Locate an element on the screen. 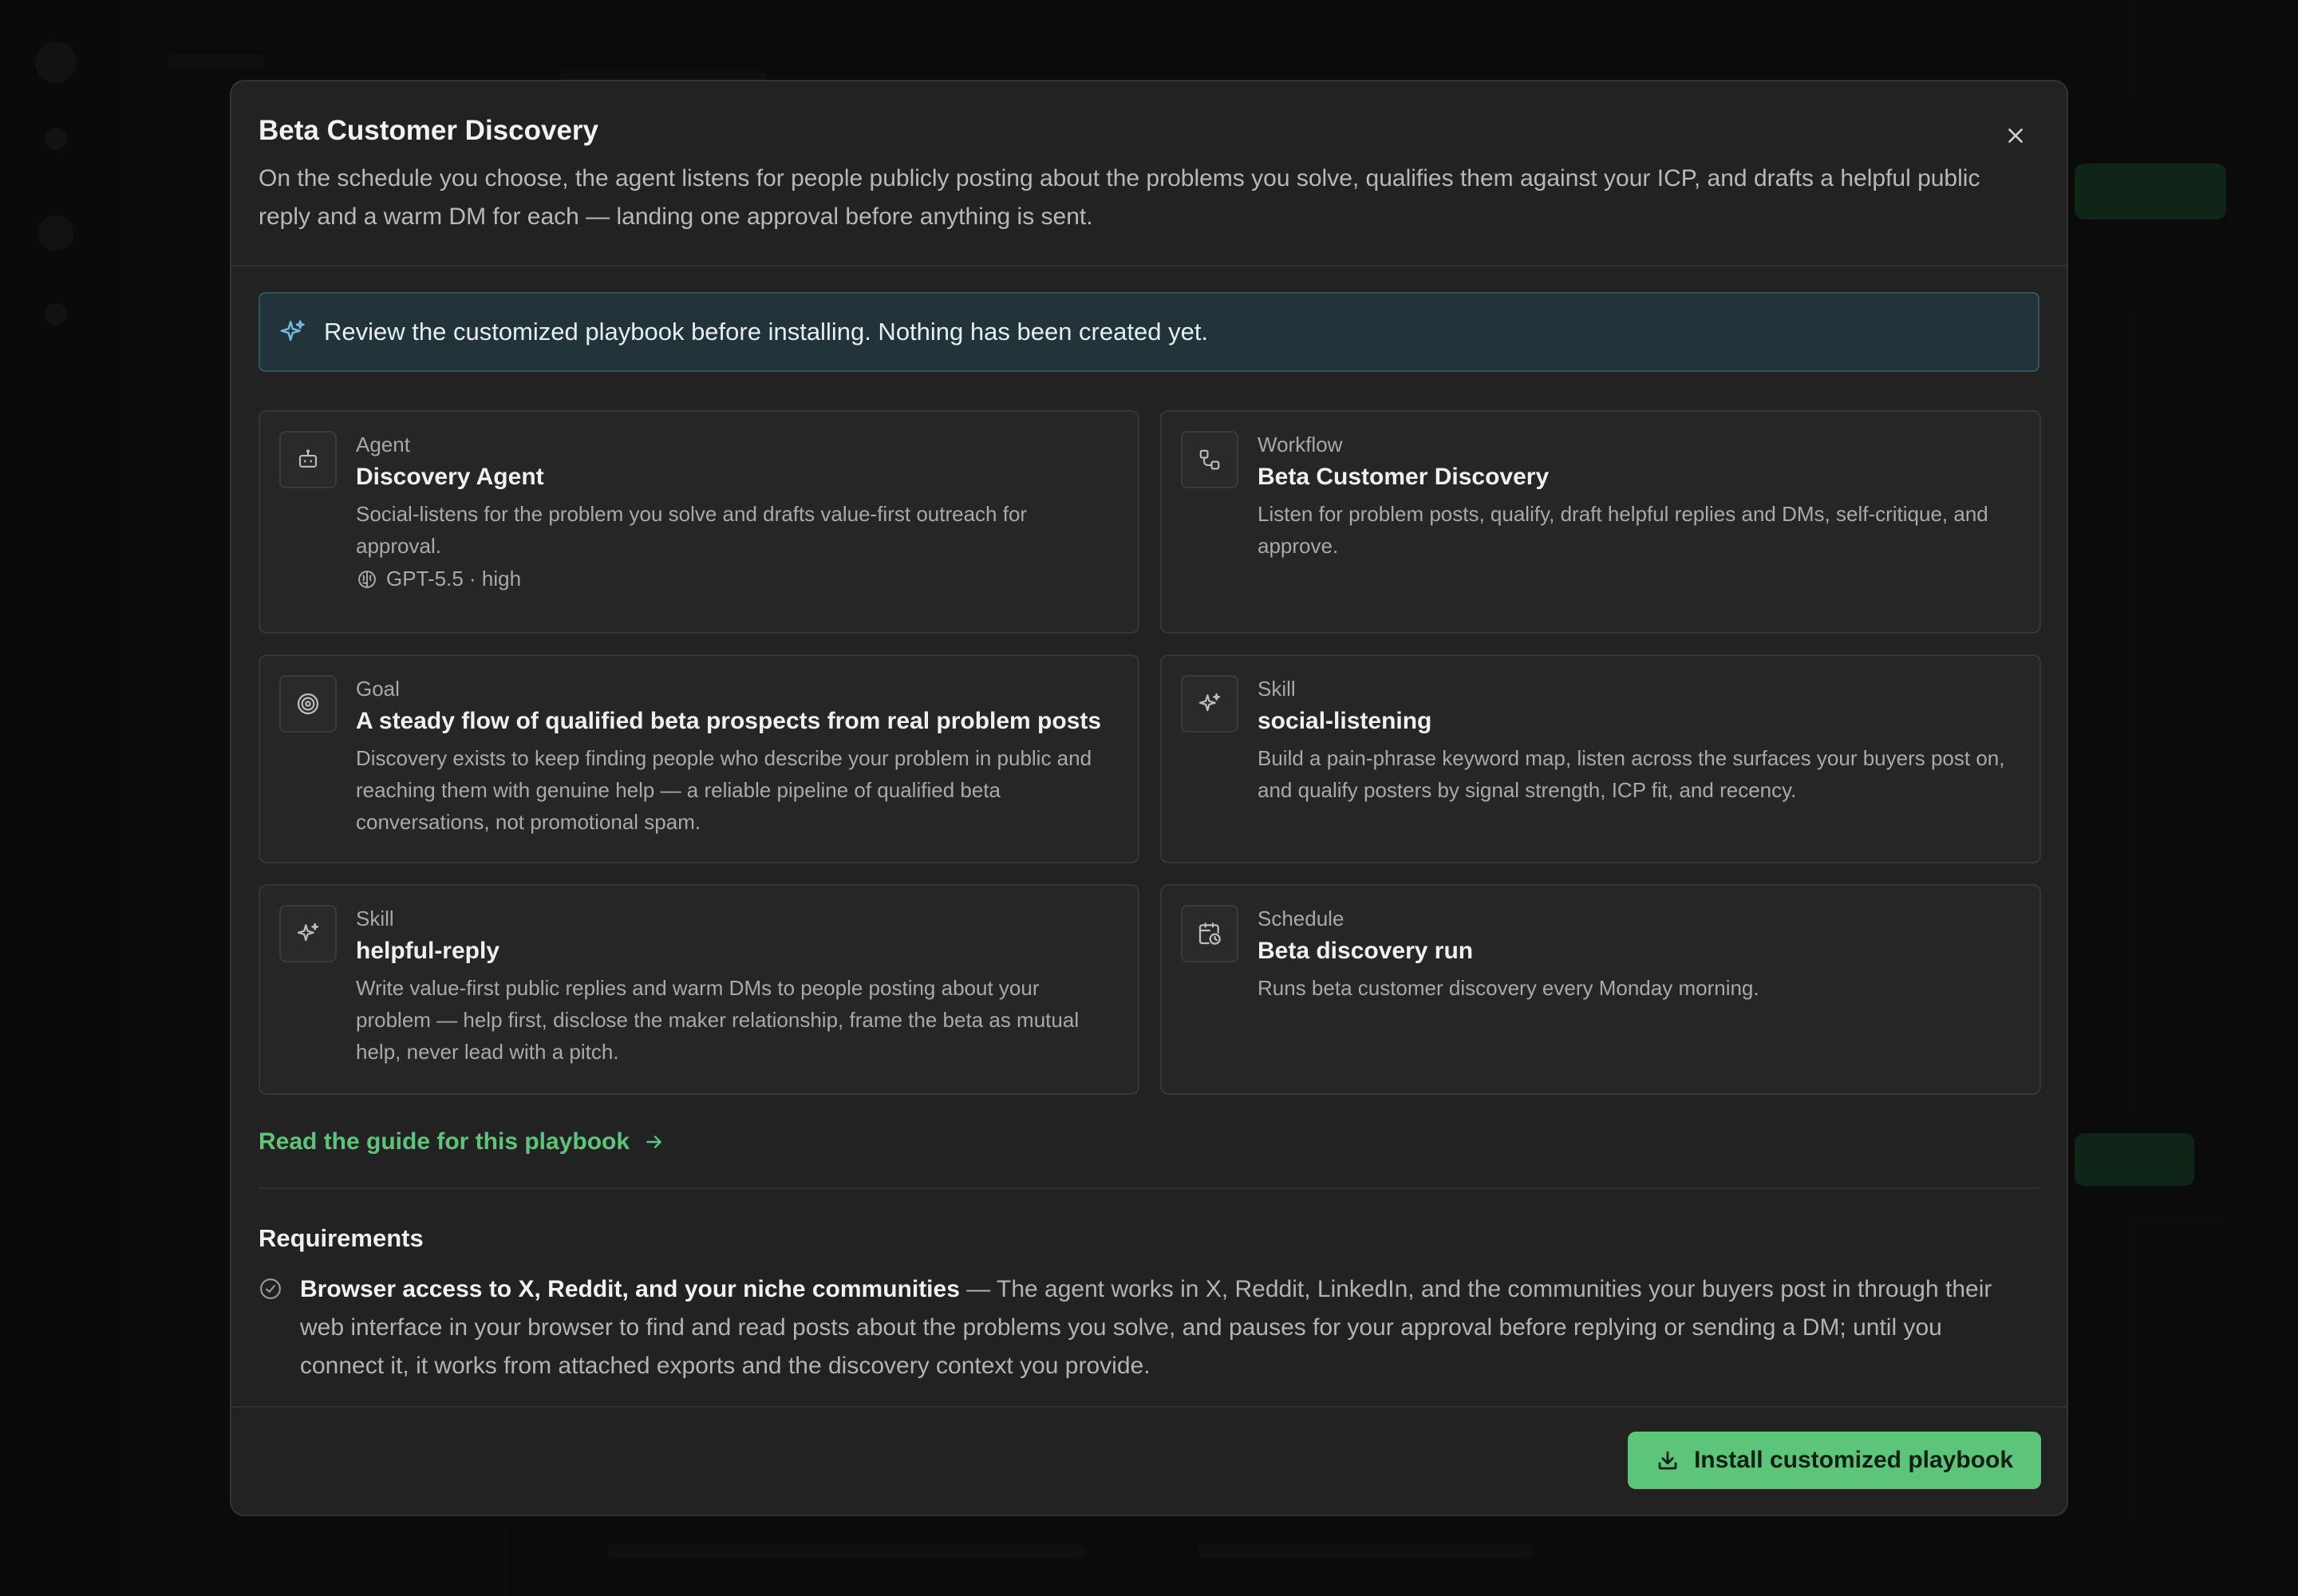 This screenshot has width=2298, height=1596. card-title: Discovery Agent is located at coordinates (450, 477).